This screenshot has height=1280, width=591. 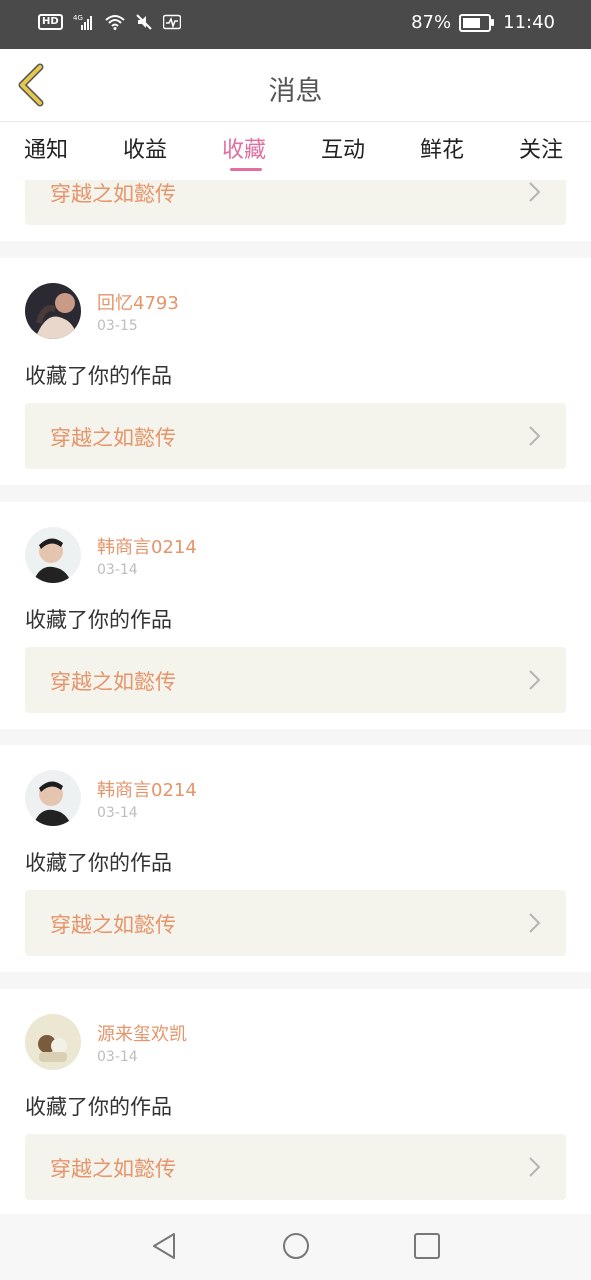 What do you see at coordinates (244, 148) in the screenshot?
I see `tab-favorites: 收藏` at bounding box center [244, 148].